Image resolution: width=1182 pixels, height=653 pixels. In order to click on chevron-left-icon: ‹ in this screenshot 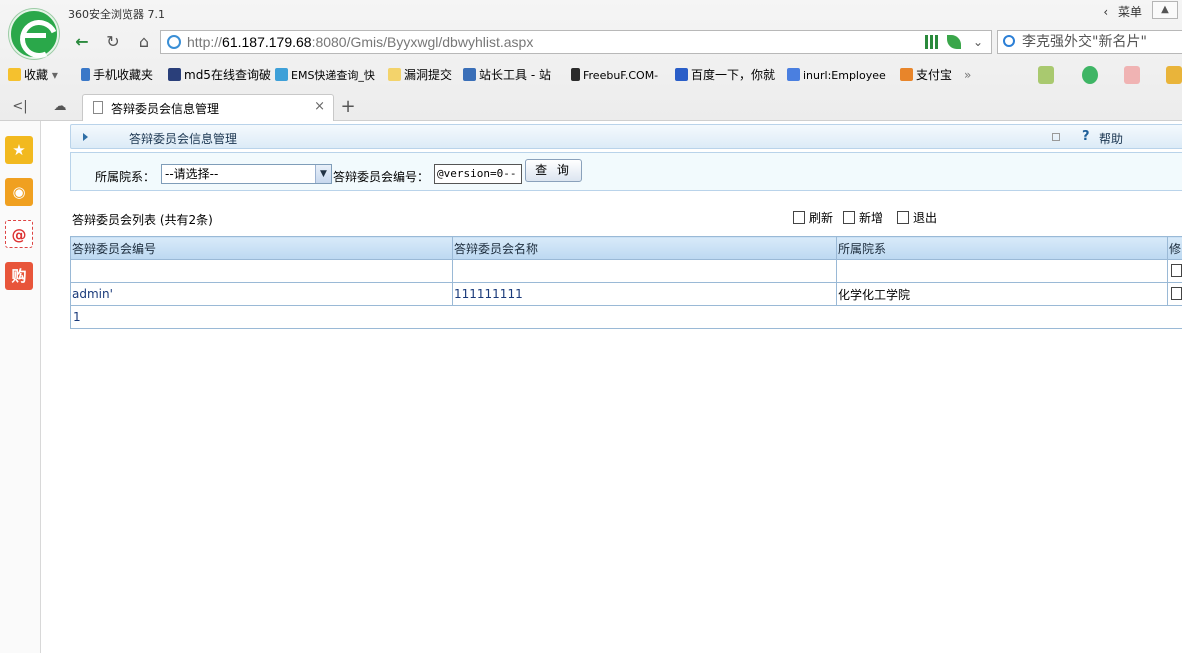, I will do `click(1105, 12)`.